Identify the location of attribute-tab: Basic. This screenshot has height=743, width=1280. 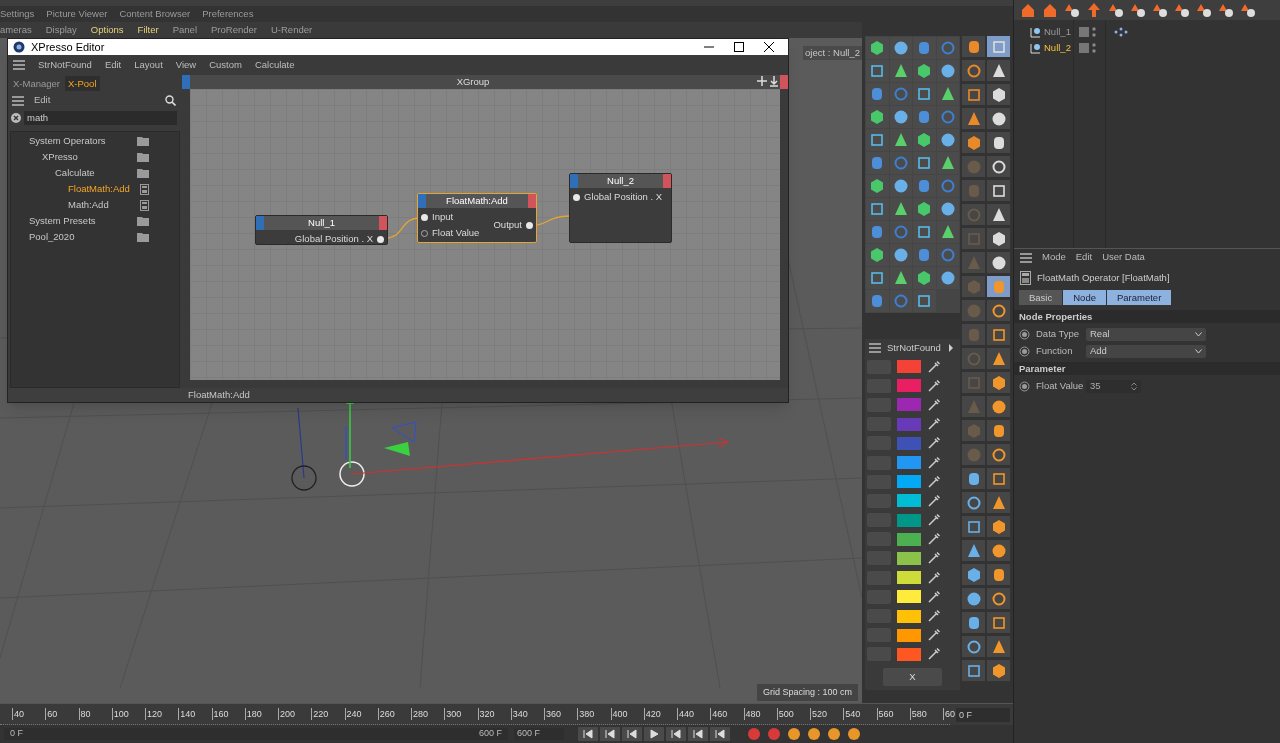
(1041, 297).